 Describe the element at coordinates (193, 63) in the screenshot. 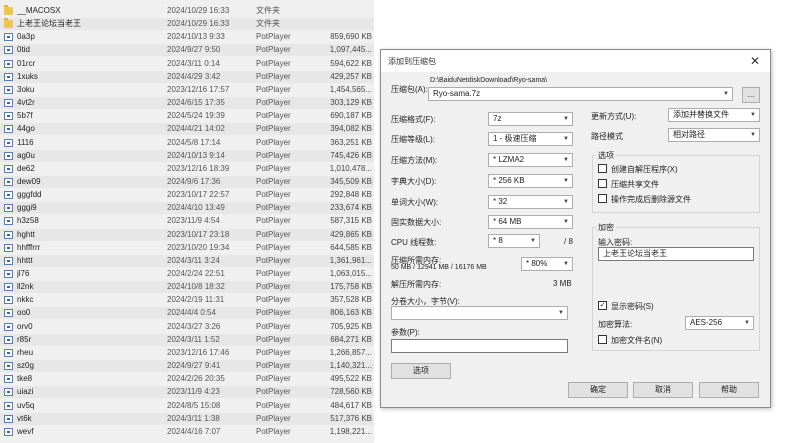

I see `file-date: 2024/3/11 0:14` at that location.